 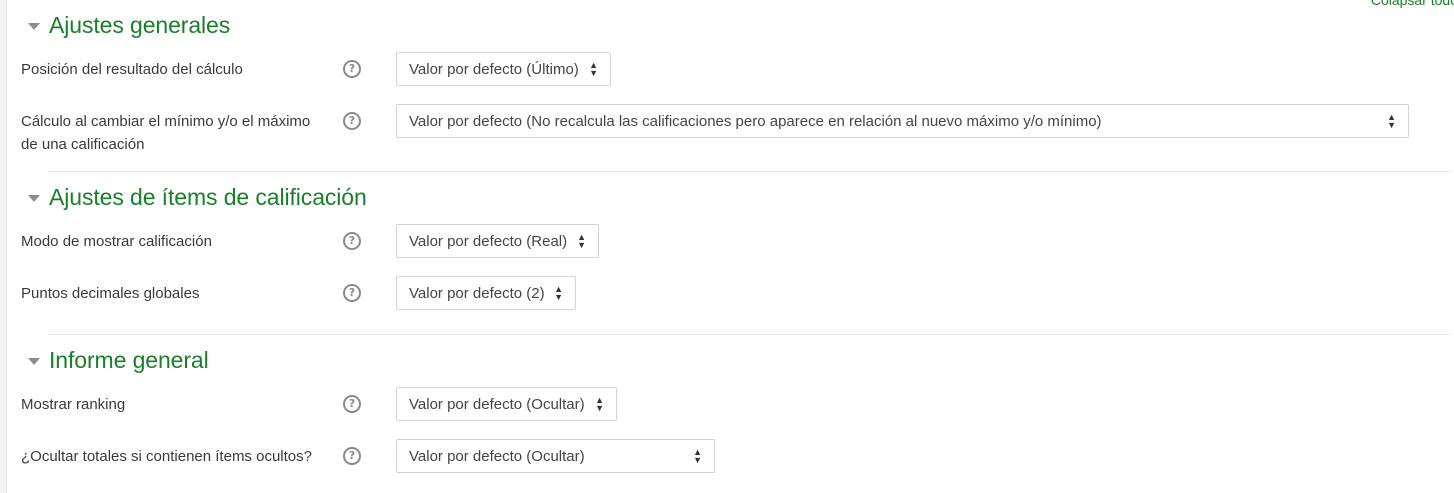 I want to click on setting-select: Valor por defecto (Último) ▲ ▼, so click(x=503, y=69).